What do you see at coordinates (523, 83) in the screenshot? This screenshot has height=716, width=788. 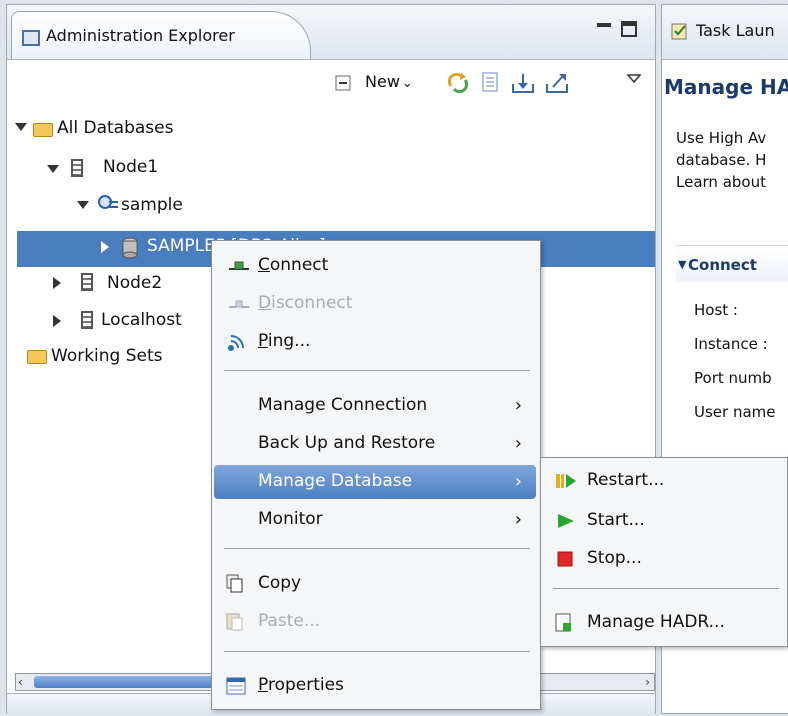 I see `import-icon` at bounding box center [523, 83].